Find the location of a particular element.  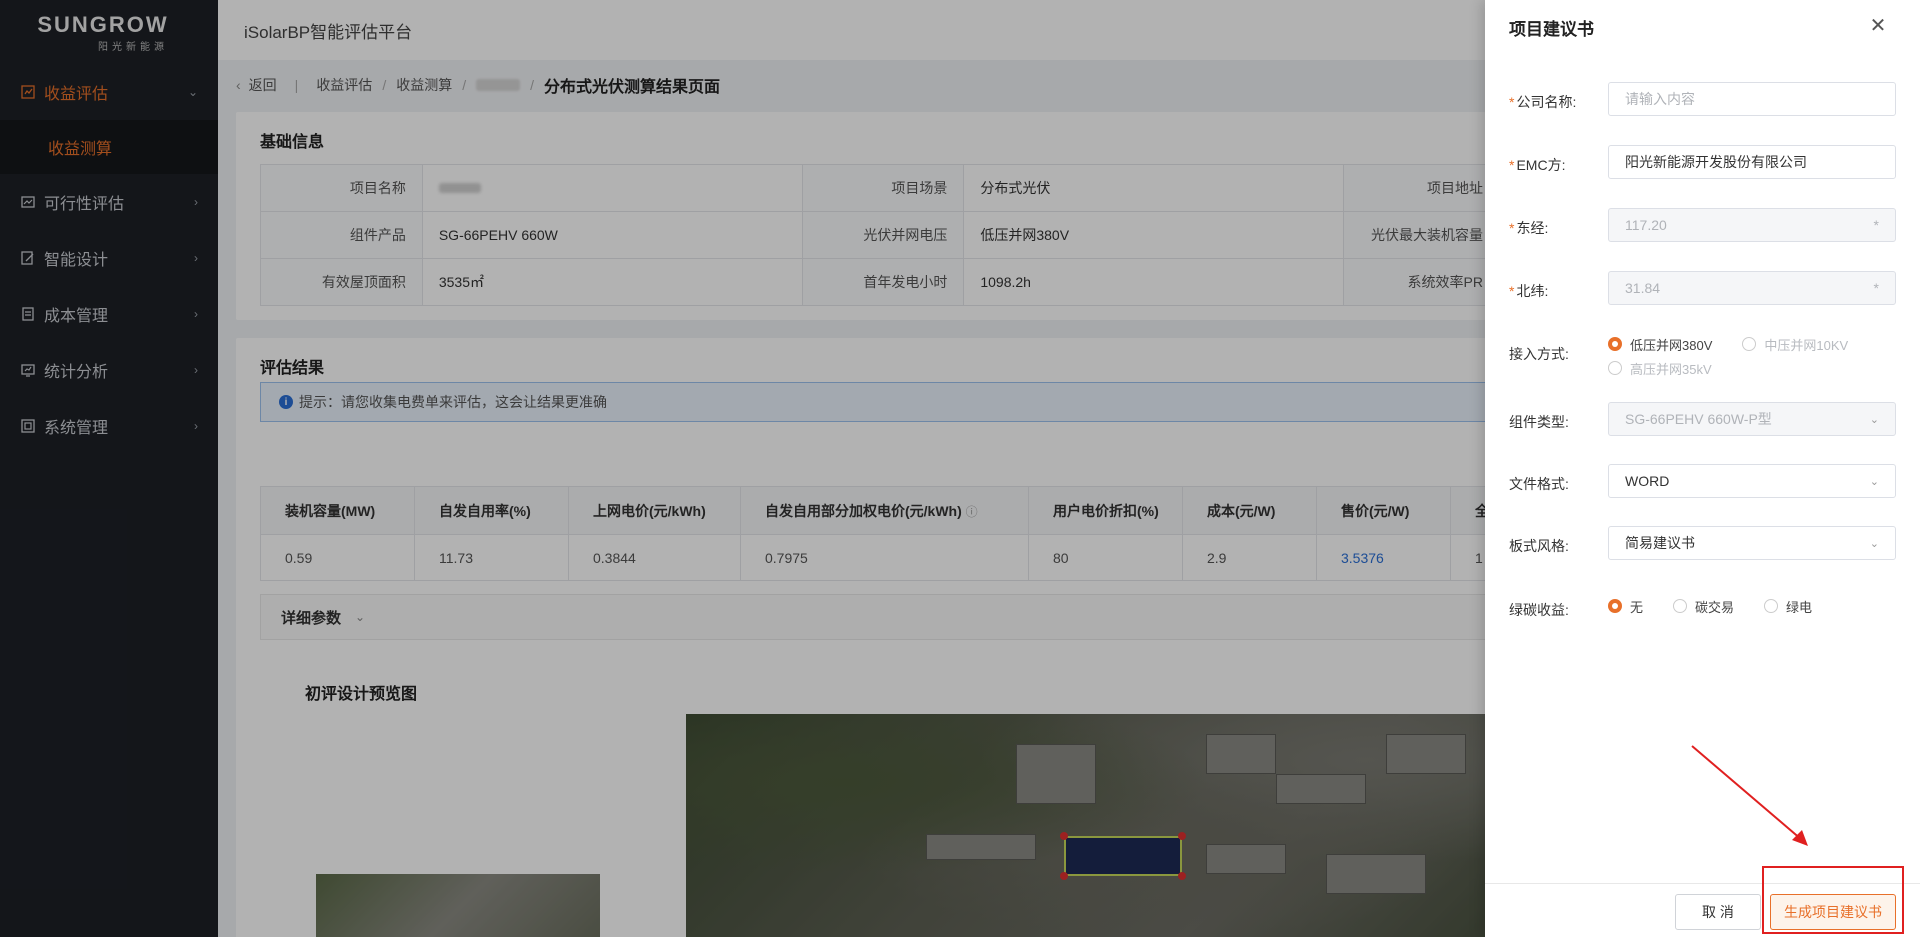

carbon-radio-group: 无 碳交易 绿电 is located at coordinates (1752, 606).